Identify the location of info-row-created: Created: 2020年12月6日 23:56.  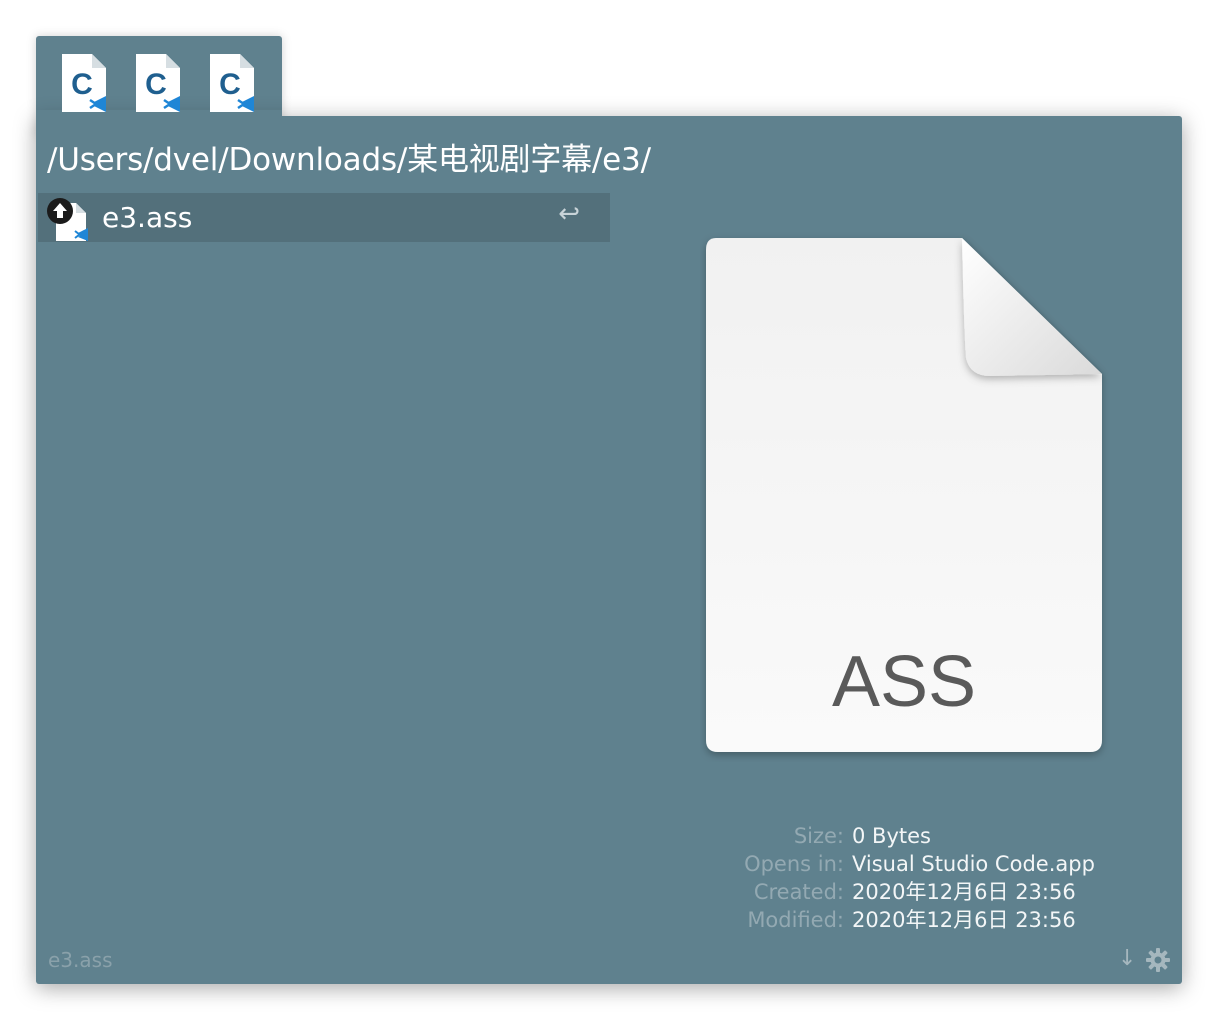
(870, 892).